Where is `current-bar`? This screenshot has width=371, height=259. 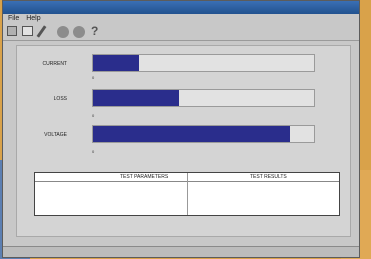
current-bar is located at coordinates (203, 63).